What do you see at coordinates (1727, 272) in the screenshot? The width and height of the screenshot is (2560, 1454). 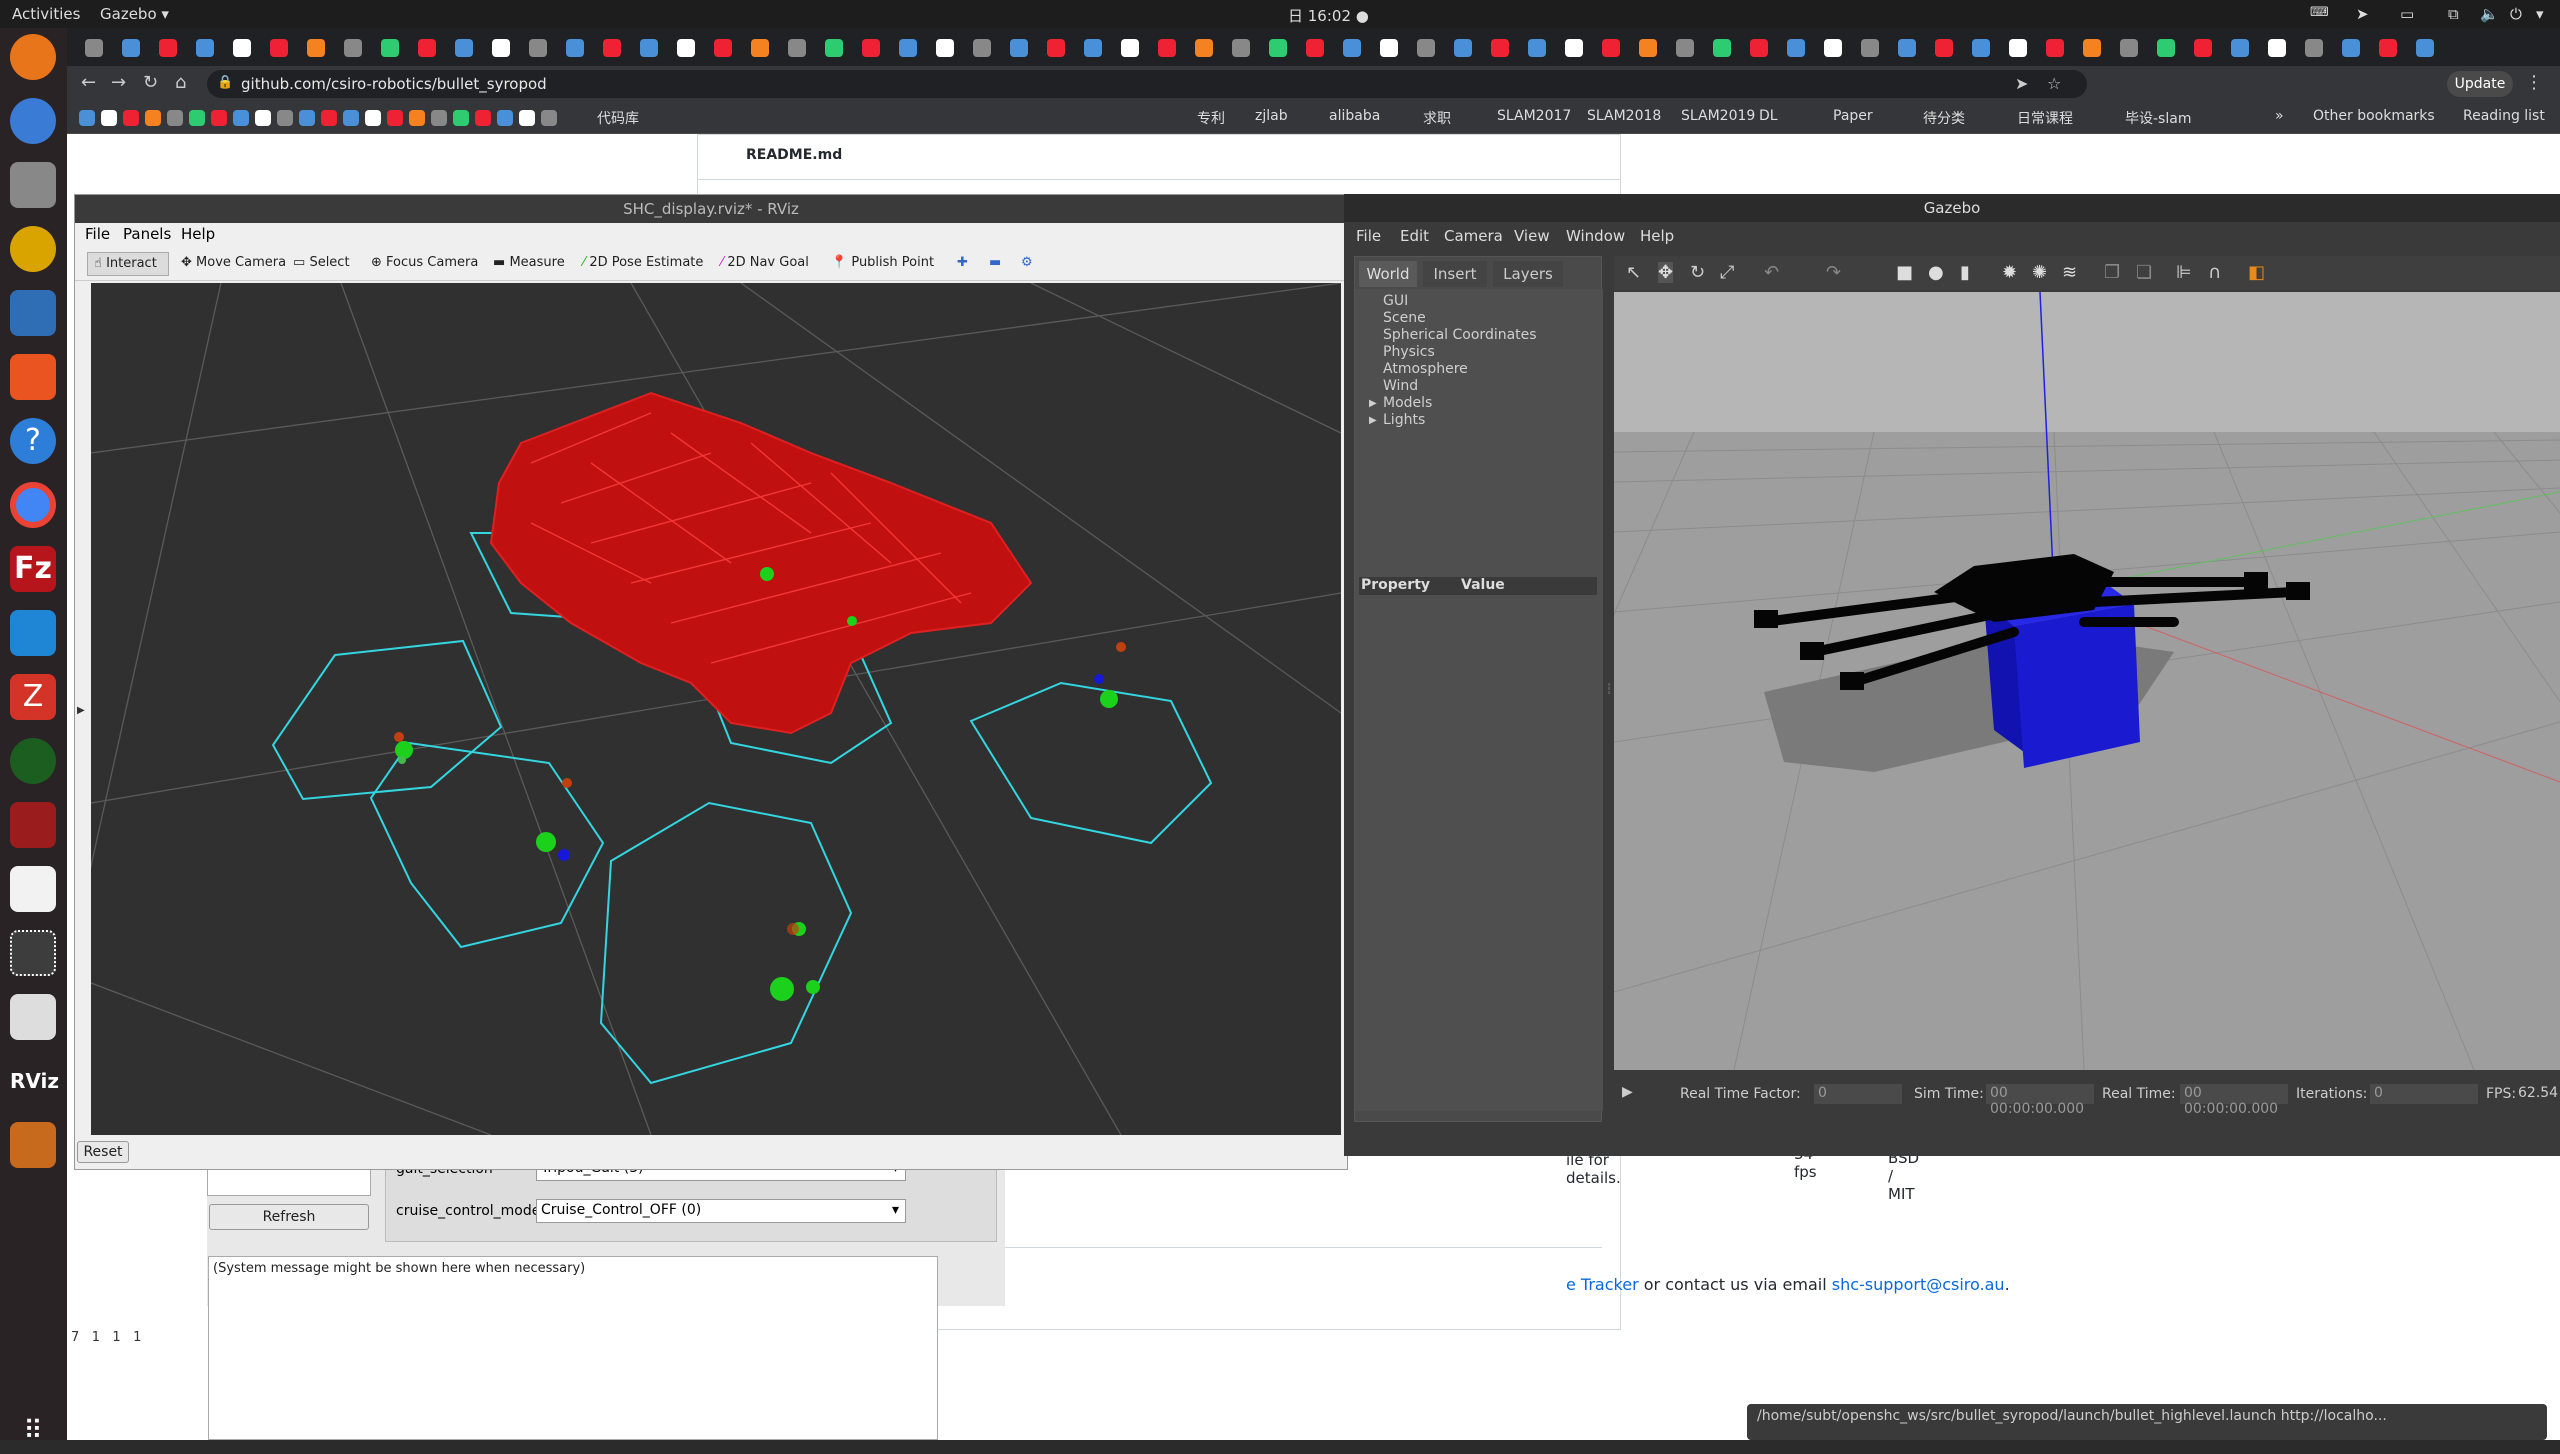 I see `scale-icon: ⤢` at bounding box center [1727, 272].